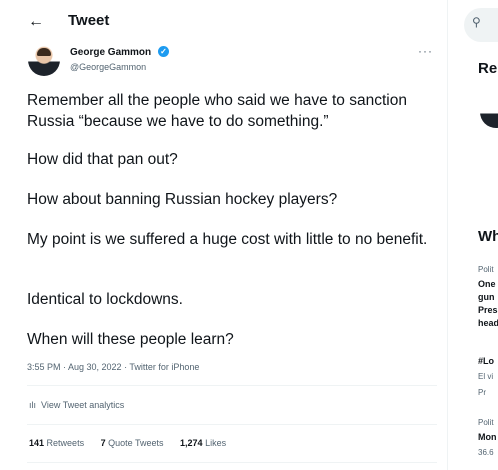 Image resolution: width=498 pixels, height=470 pixels. I want to click on trend-line: Pres, so click(488, 310).